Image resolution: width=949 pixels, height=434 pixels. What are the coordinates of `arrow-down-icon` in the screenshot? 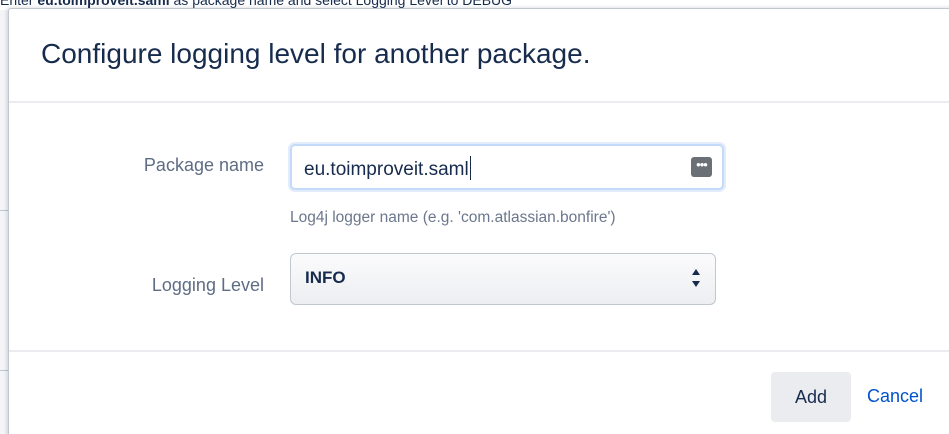 It's located at (696, 284).